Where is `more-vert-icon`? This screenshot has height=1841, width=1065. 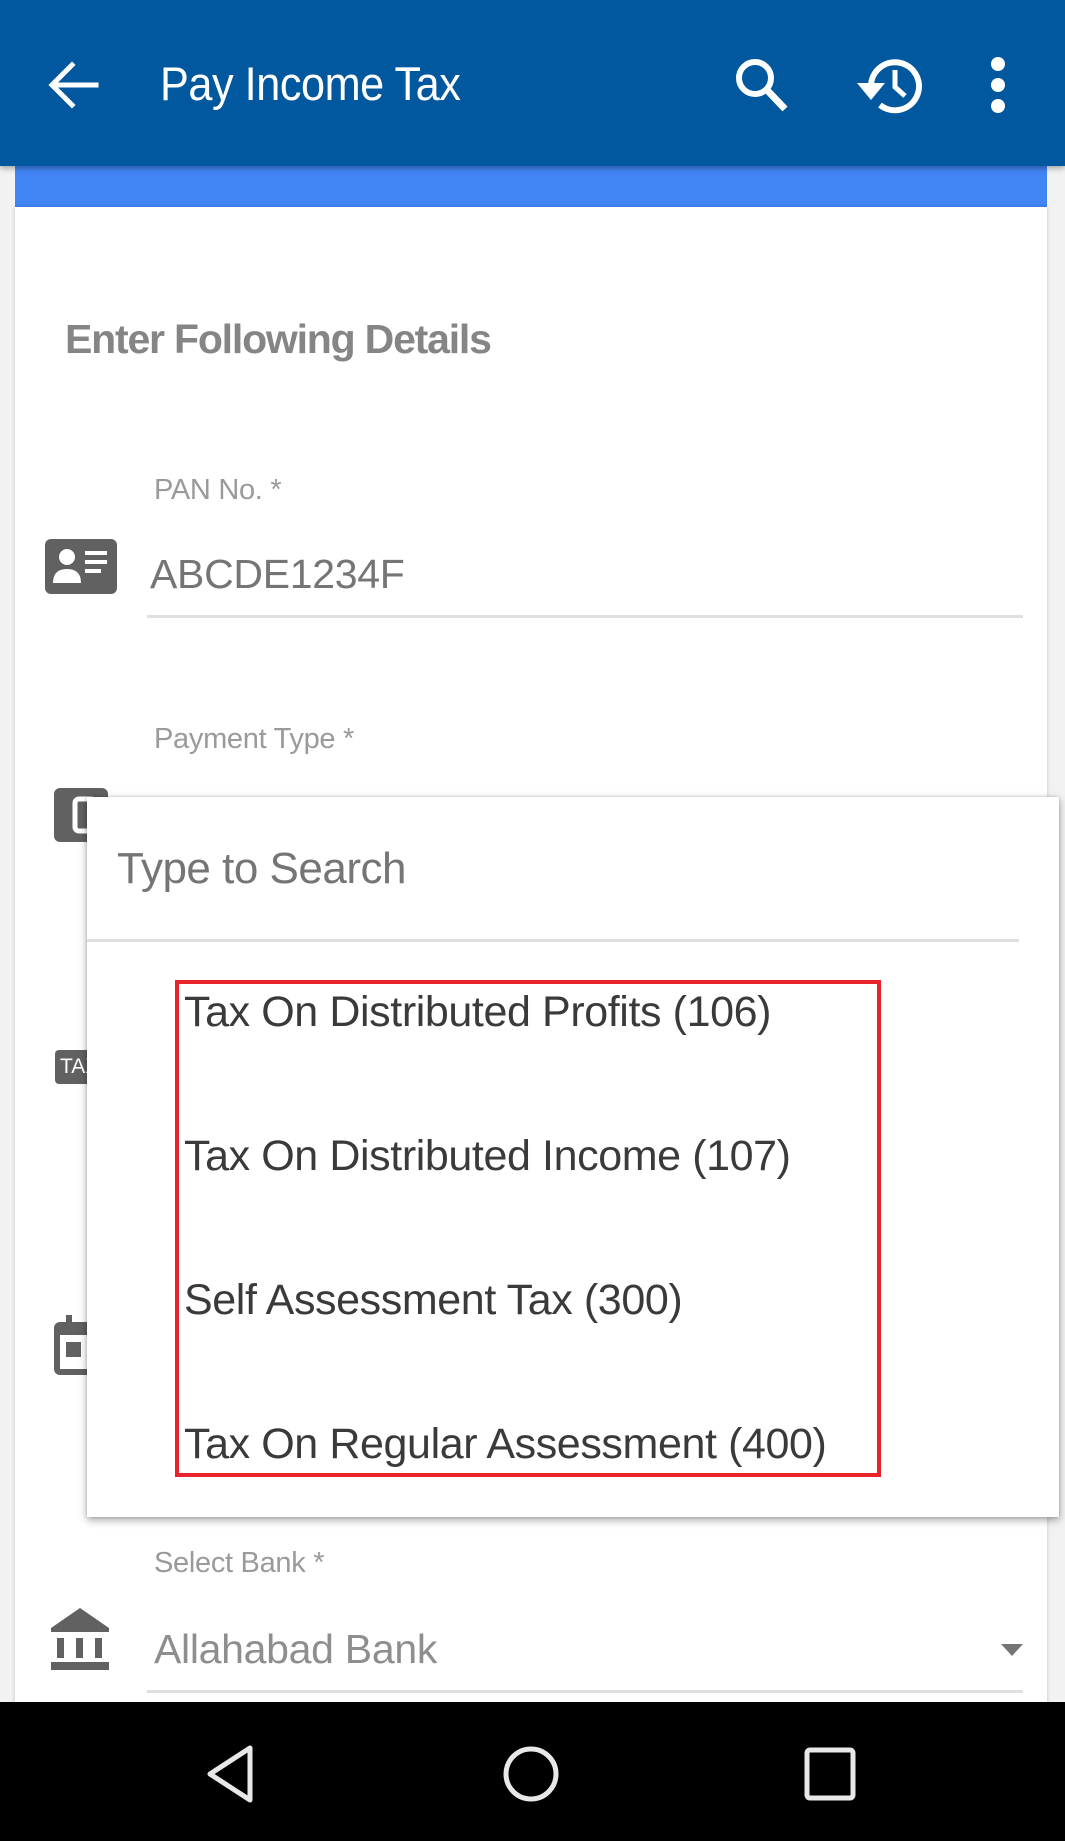 more-vert-icon is located at coordinates (998, 85).